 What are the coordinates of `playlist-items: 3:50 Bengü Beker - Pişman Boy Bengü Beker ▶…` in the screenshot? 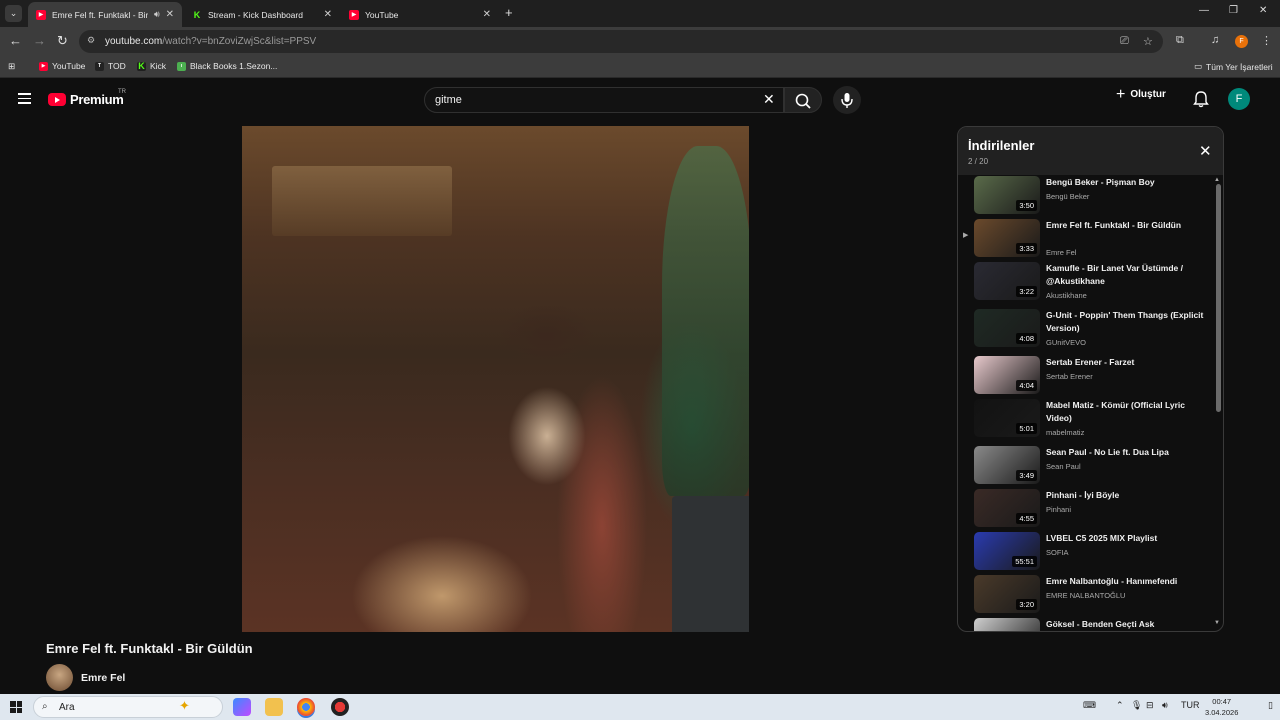 It's located at (1090, 403).